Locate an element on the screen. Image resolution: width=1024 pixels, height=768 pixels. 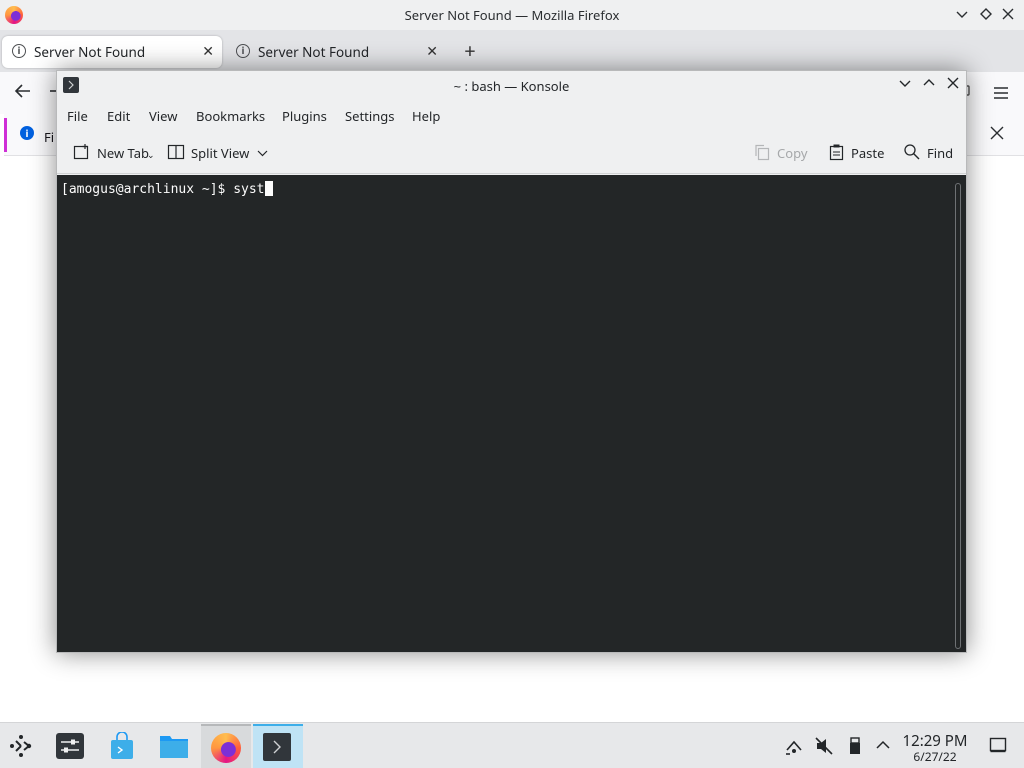
taskbar-firefox is located at coordinates (226, 746).